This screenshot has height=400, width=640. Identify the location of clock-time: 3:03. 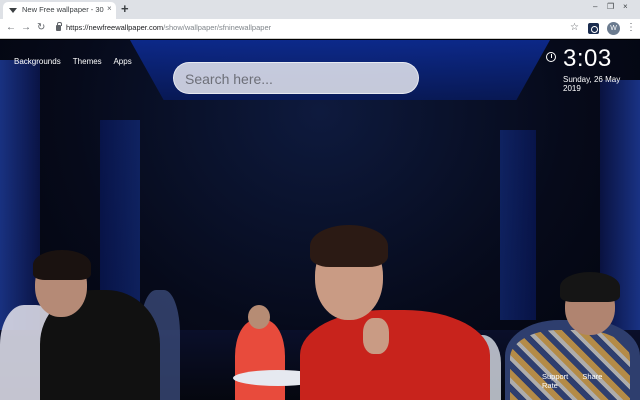
(587, 58).